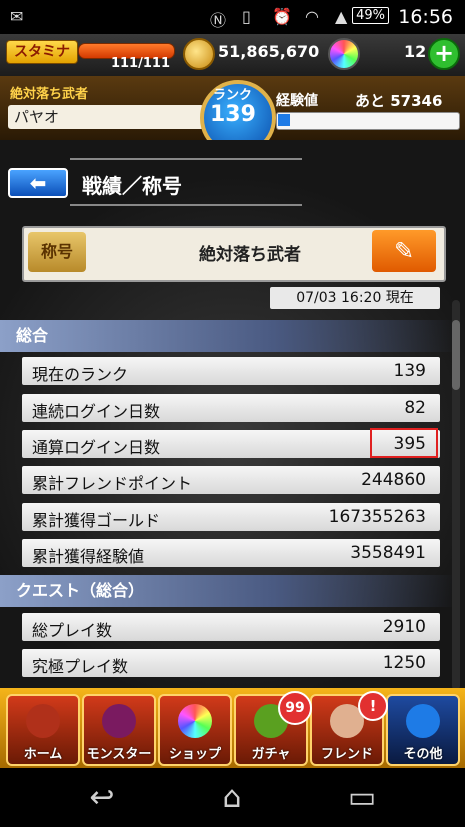 Image resolution: width=465 pixels, height=827 pixels. What do you see at coordinates (42, 52) in the screenshot?
I see `stamina-label: スタミナ` at bounding box center [42, 52].